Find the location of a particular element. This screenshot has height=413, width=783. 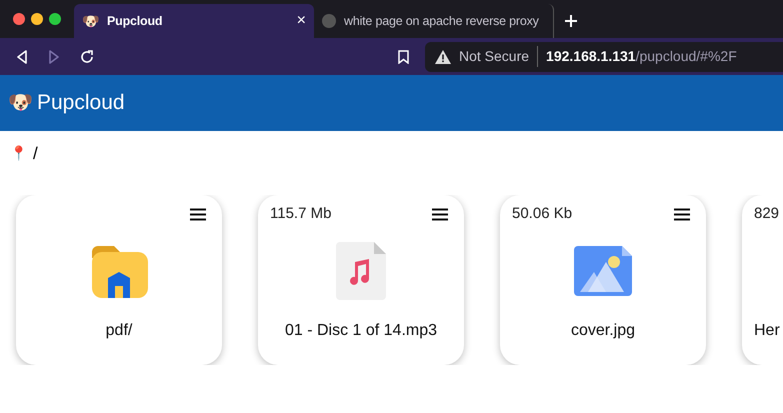

file-card: pdf/ is located at coordinates (119, 279).